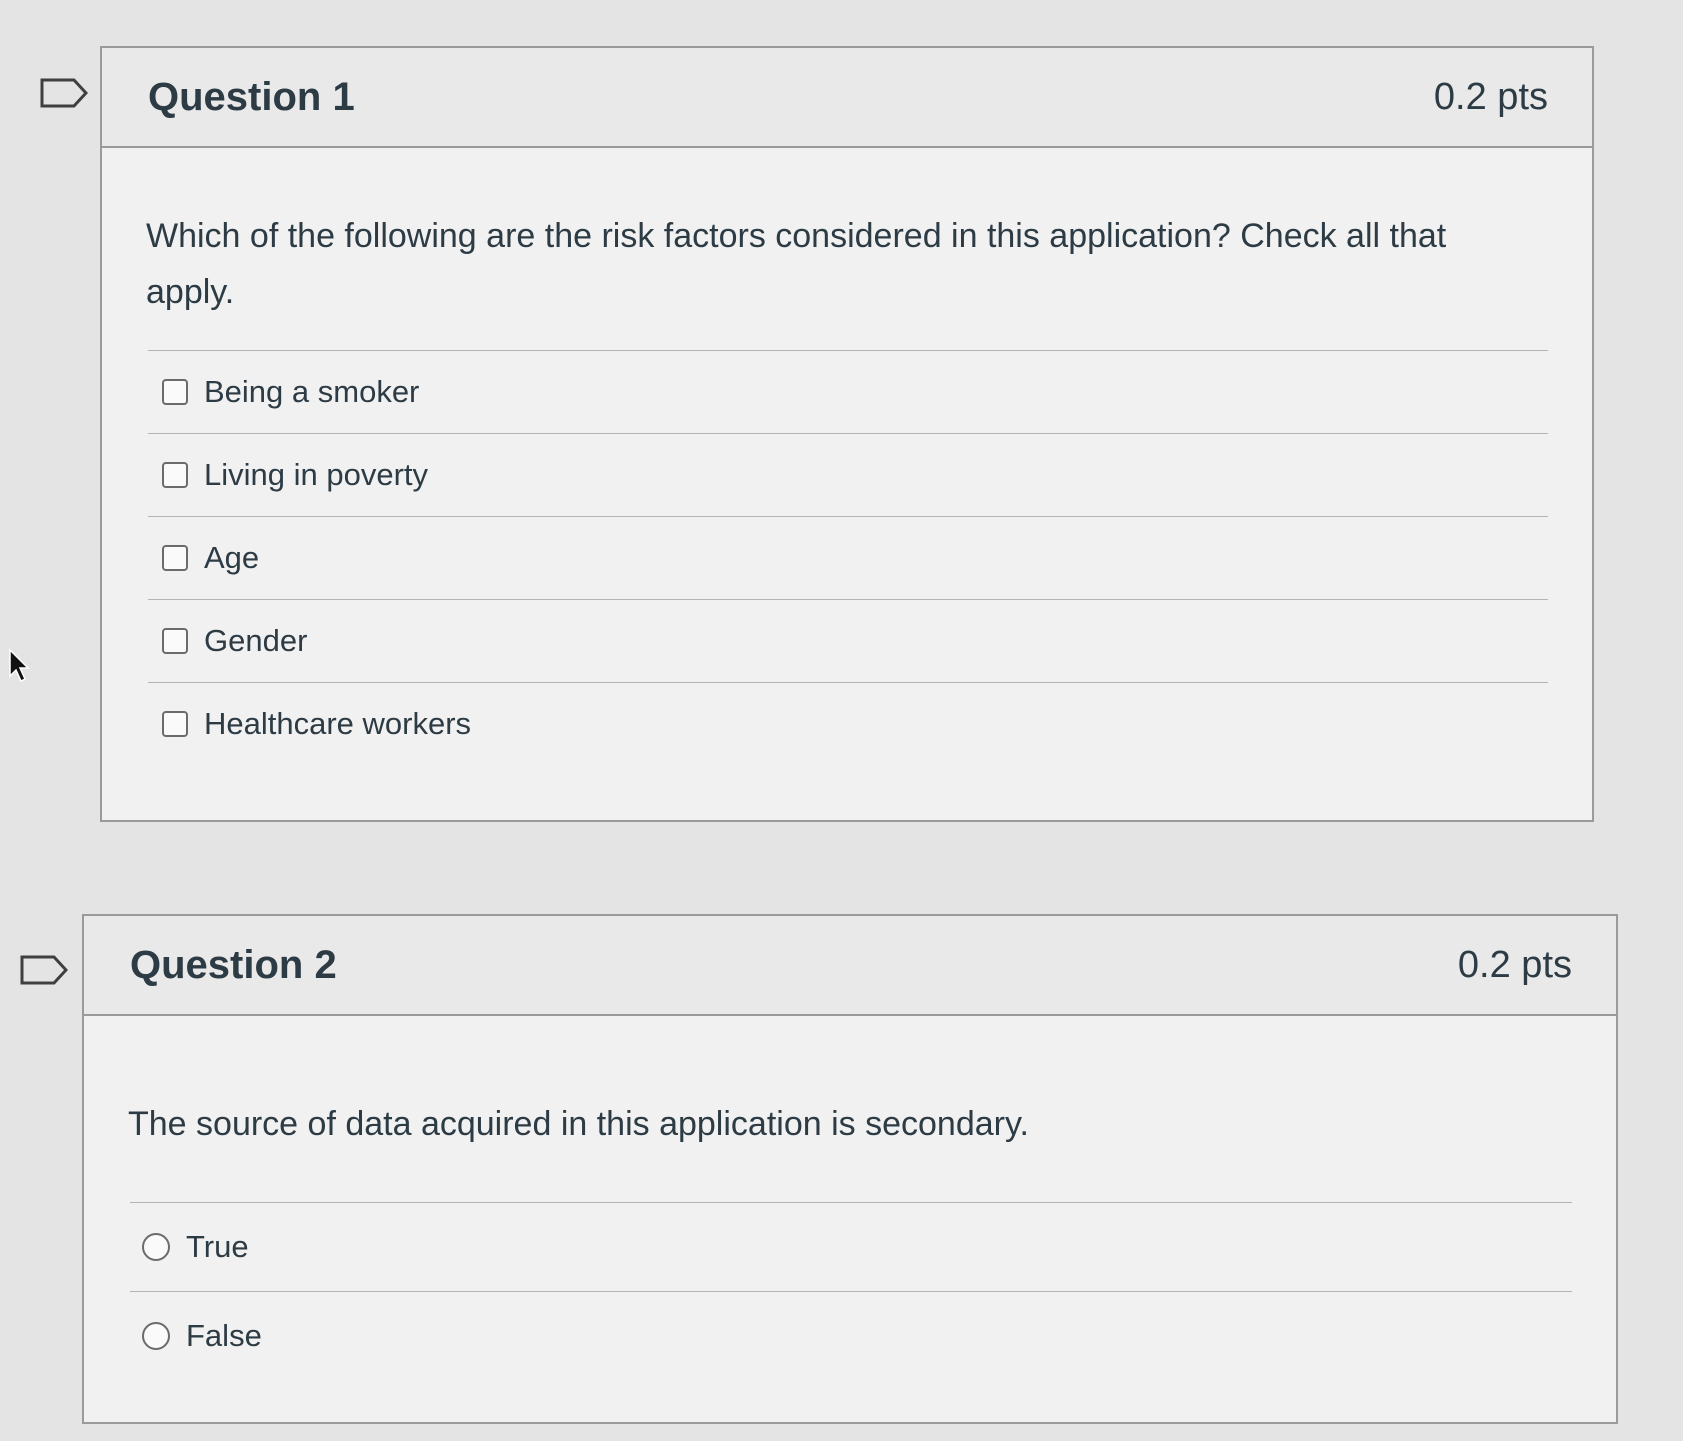 The image size is (1683, 1441). I want to click on answer-label: Being a smoker, so click(312, 391).